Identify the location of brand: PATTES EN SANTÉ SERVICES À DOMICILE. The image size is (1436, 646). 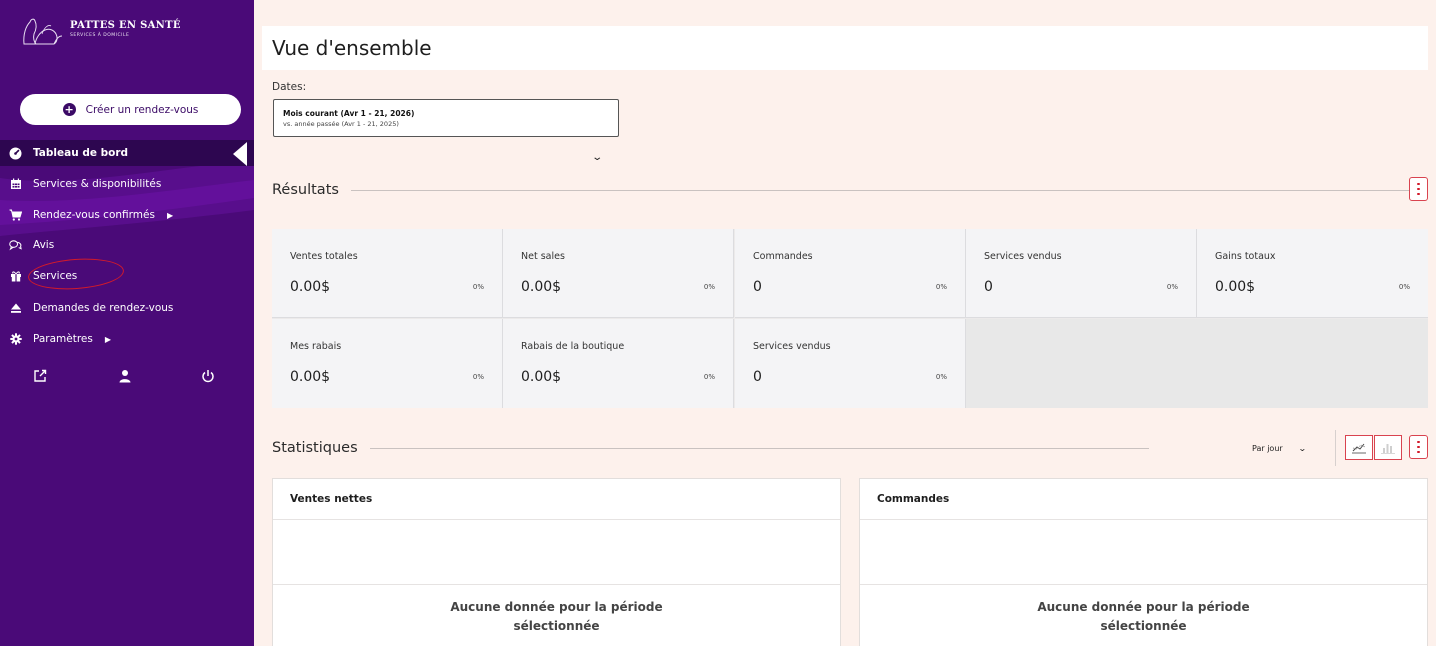
(99, 31).